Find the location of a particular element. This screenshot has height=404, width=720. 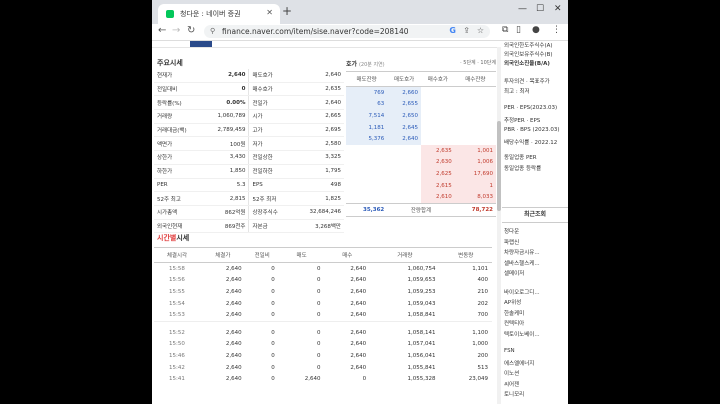

browser-tab: 청다운 : 네이버 증권 ✕ is located at coordinates (219, 14).